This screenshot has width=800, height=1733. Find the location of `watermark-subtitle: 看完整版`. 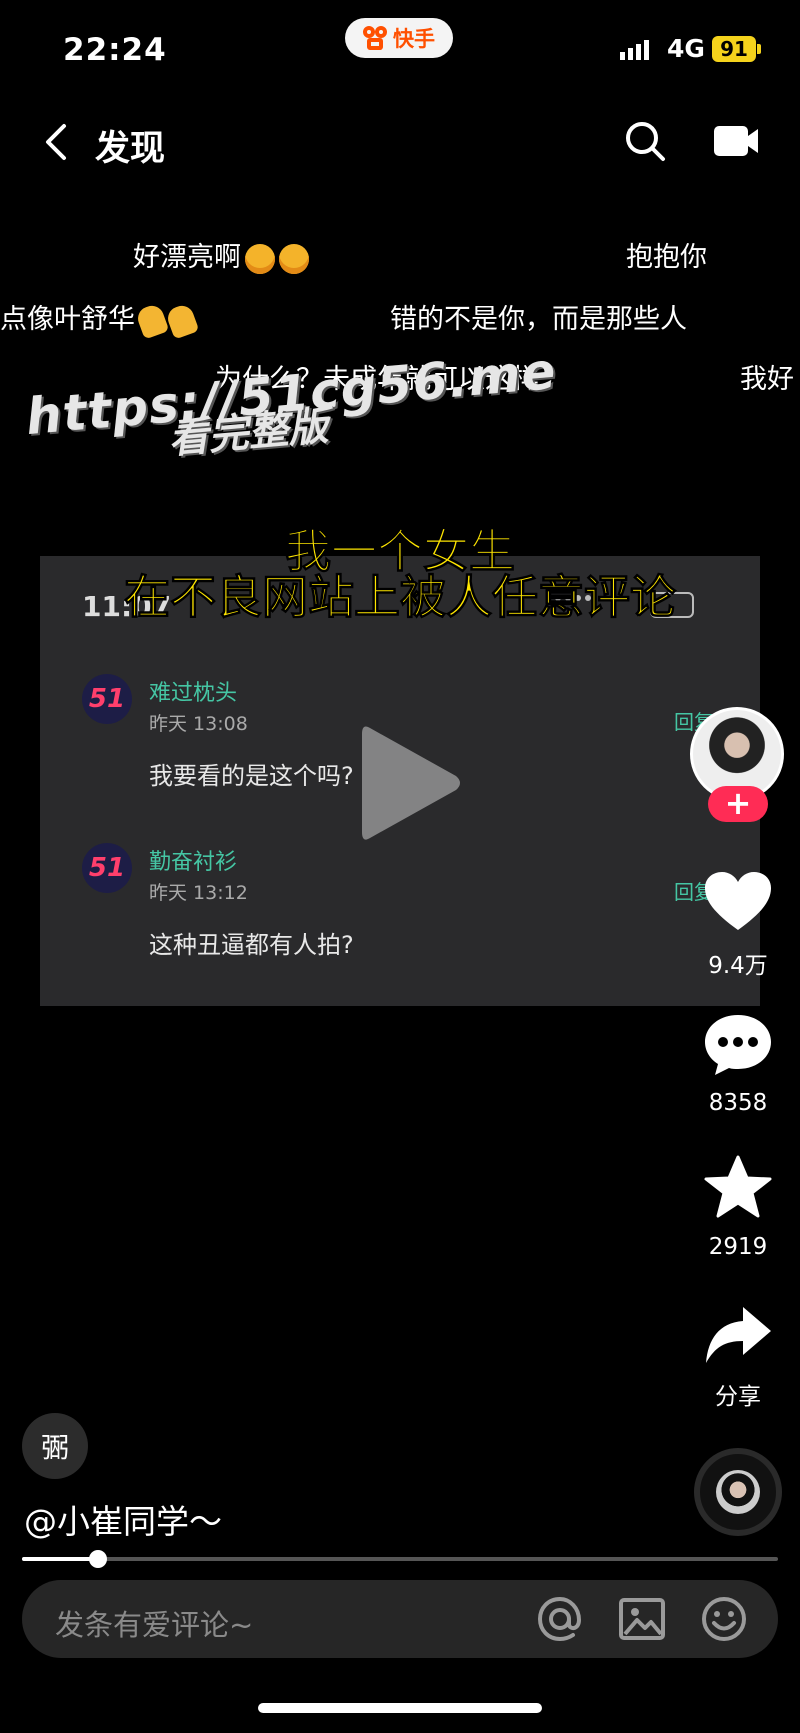

watermark-subtitle: 看完整版 is located at coordinates (248, 433).